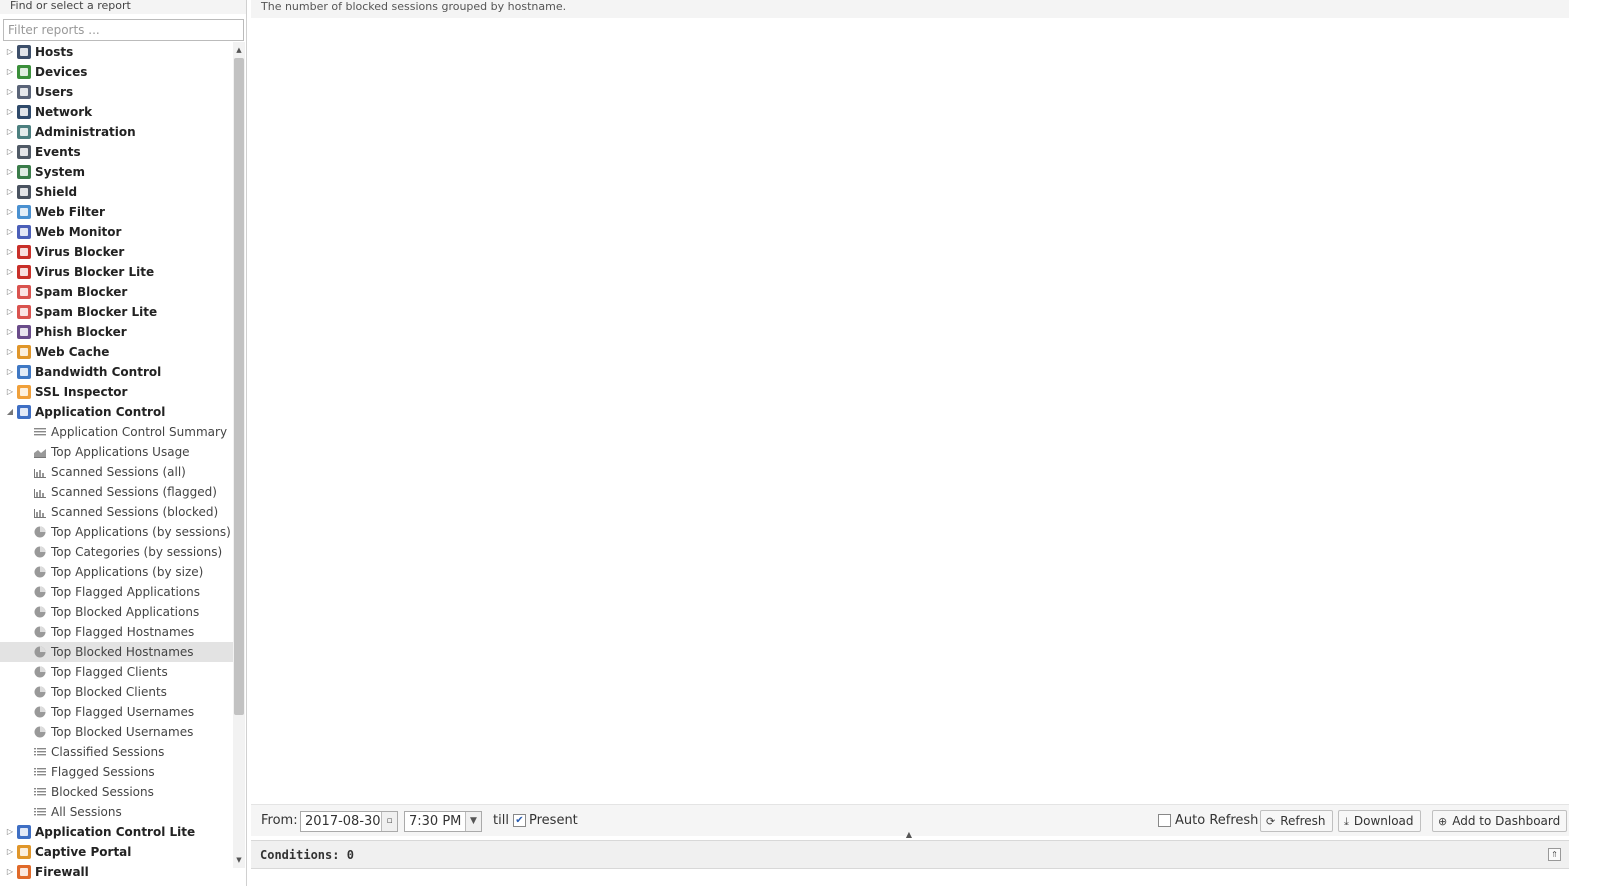 The image size is (1599, 886). Describe the element at coordinates (1500, 821) in the screenshot. I see `add-to-dashboard-button: ⊕ Add to Dashboard` at that location.